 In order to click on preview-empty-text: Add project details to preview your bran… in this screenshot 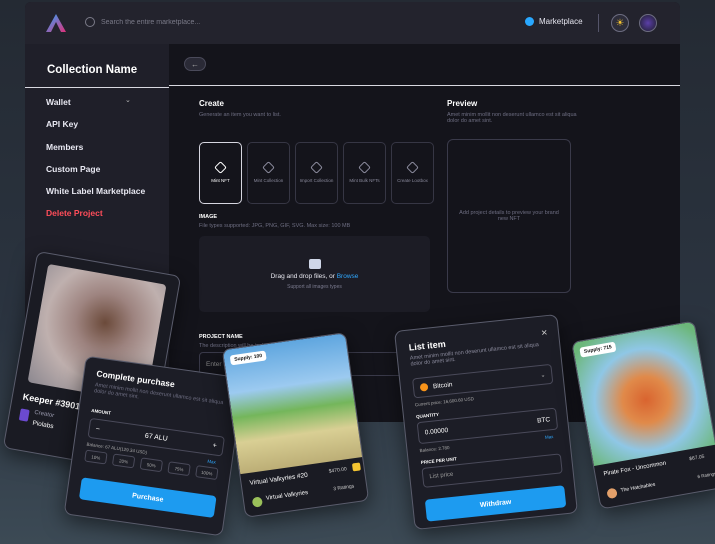, I will do `click(509, 216)`.